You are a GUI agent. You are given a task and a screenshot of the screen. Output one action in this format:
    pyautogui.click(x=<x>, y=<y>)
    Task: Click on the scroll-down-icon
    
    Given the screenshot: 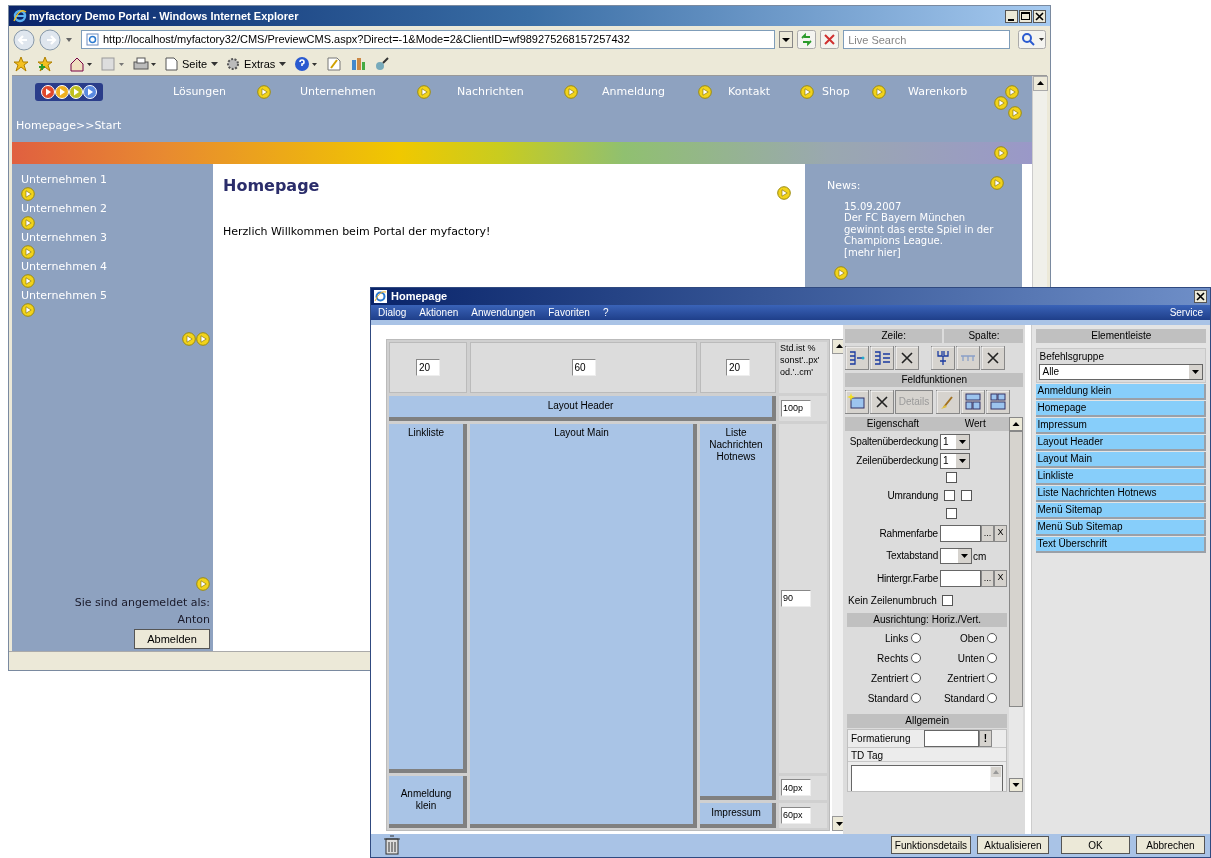 What is the action you would take?
    pyautogui.click(x=1016, y=784)
    